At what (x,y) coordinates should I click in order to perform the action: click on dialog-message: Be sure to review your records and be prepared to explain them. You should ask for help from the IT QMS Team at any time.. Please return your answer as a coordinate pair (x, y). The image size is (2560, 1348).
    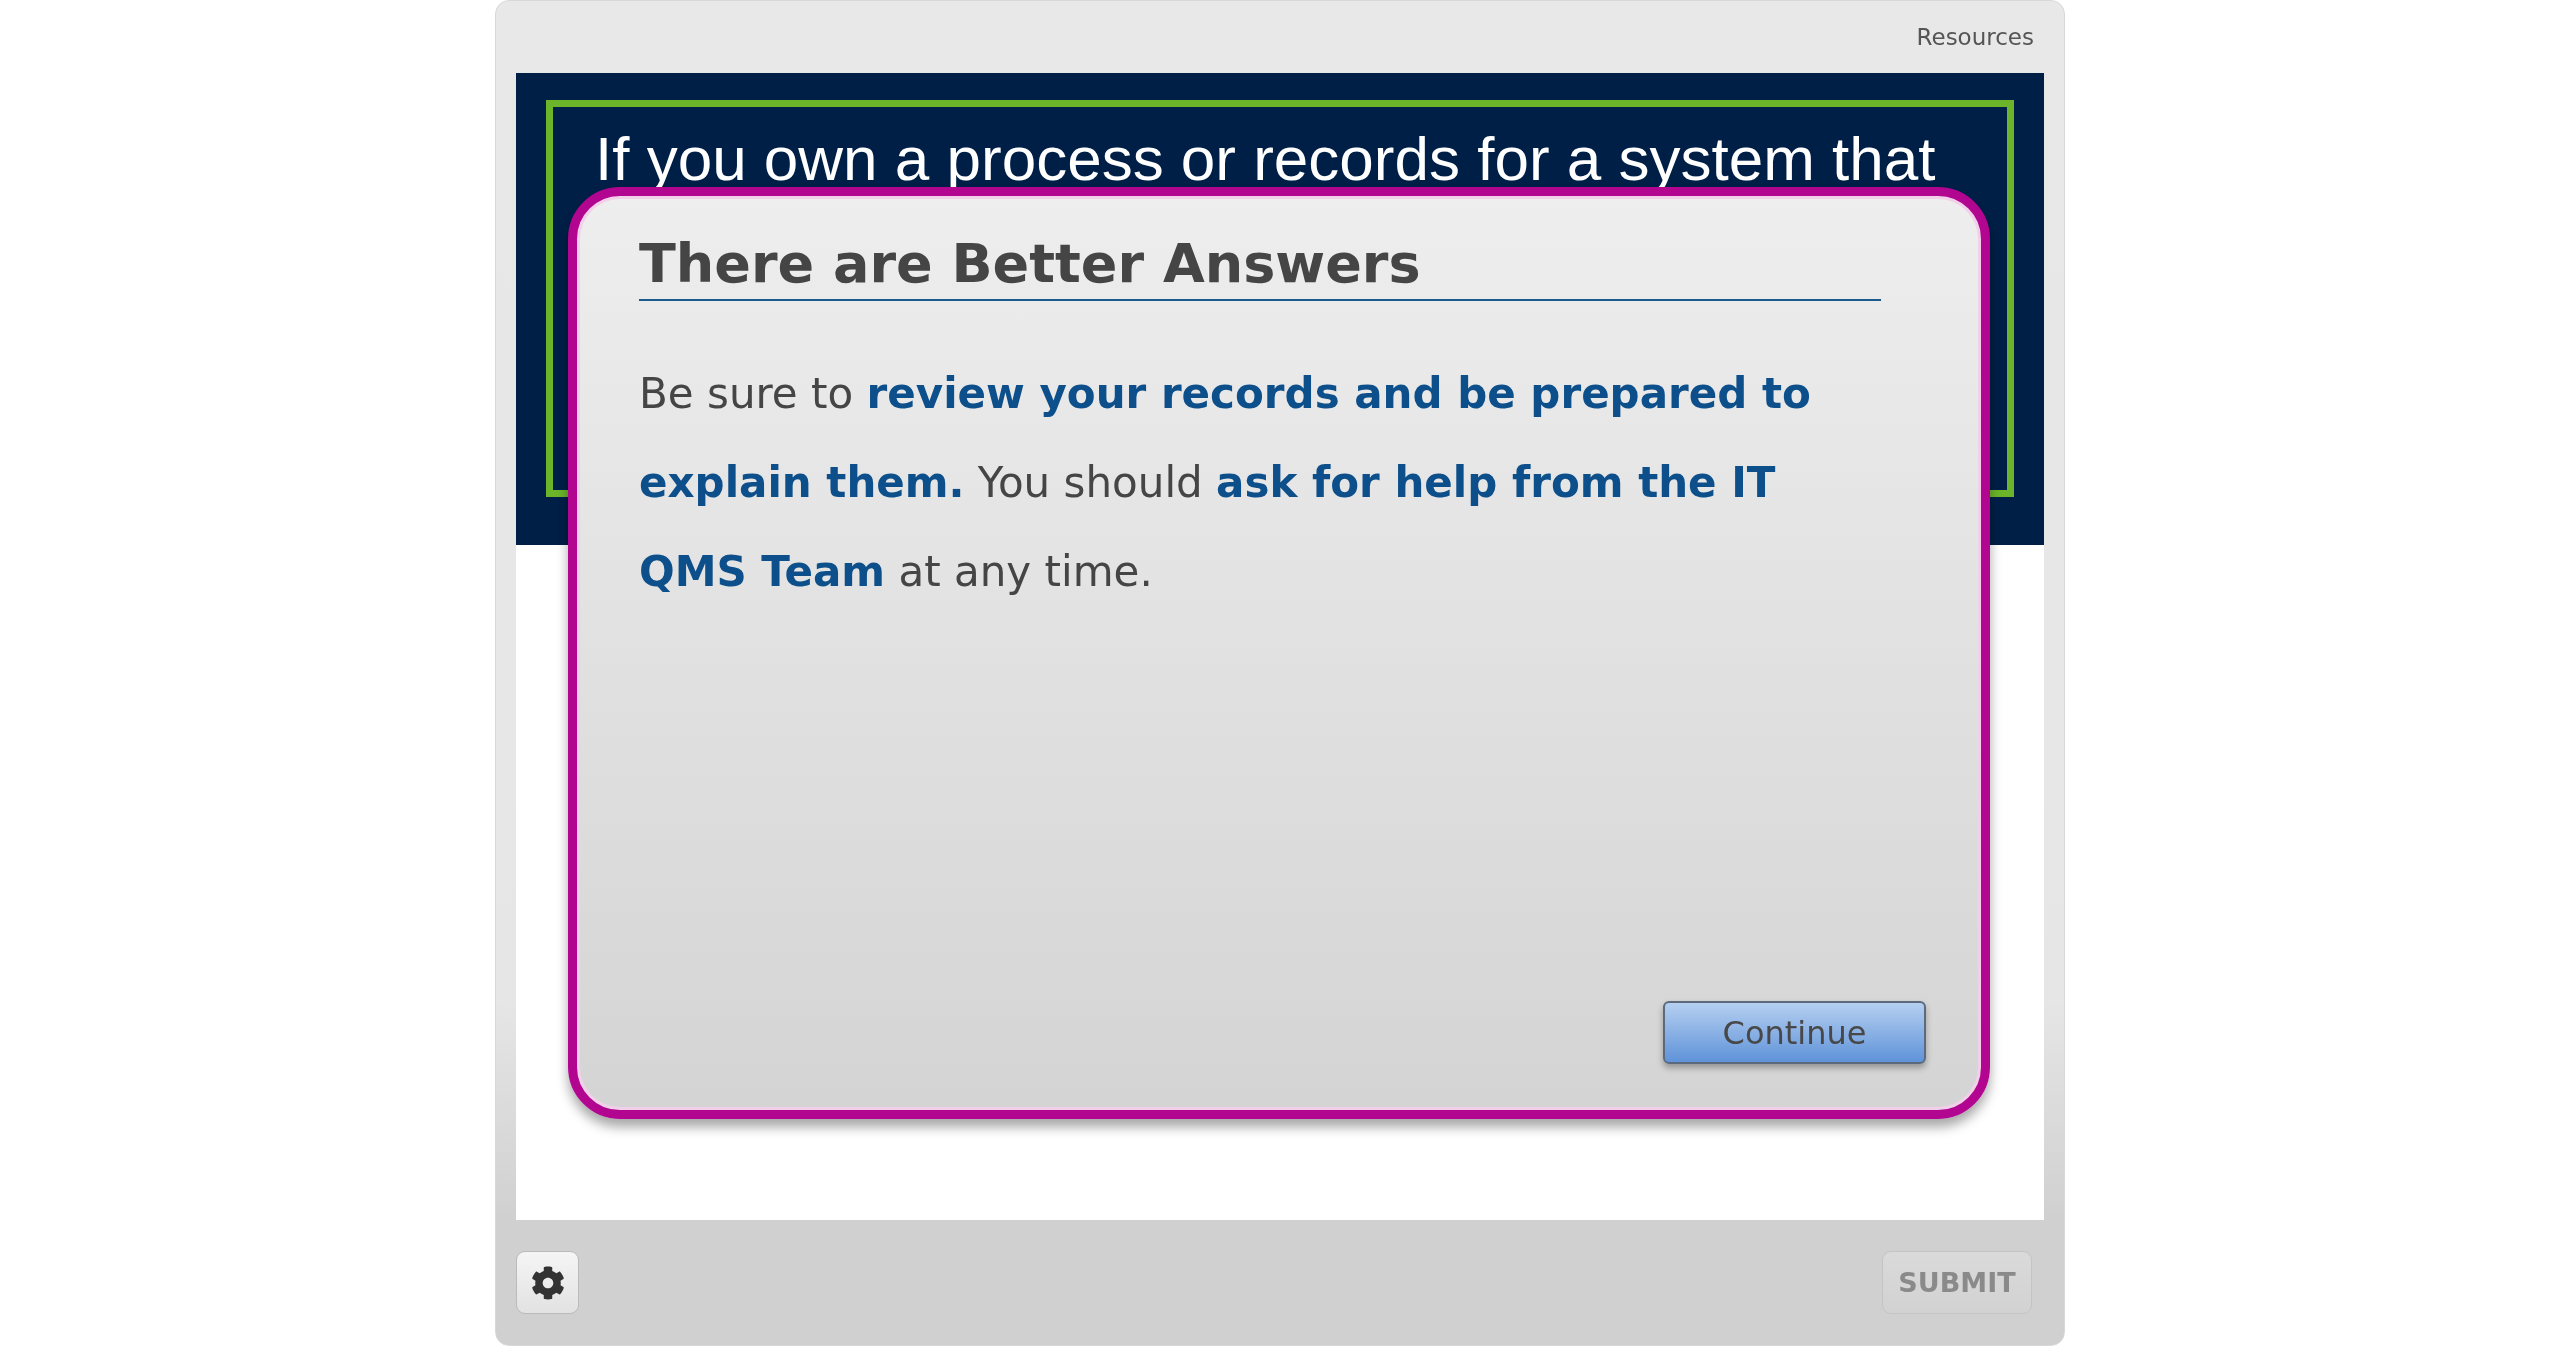
    Looking at the image, I should click on (1225, 483).